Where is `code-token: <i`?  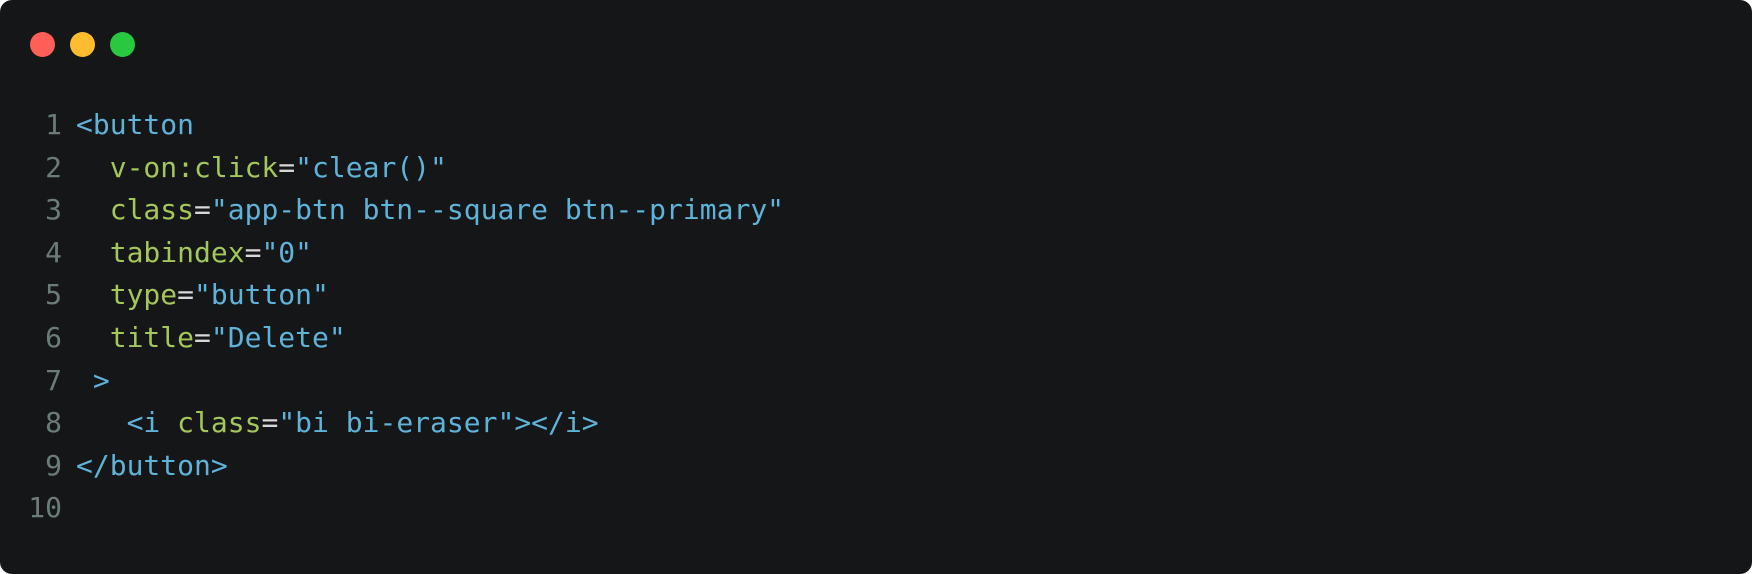 code-token: <i is located at coordinates (152, 423).